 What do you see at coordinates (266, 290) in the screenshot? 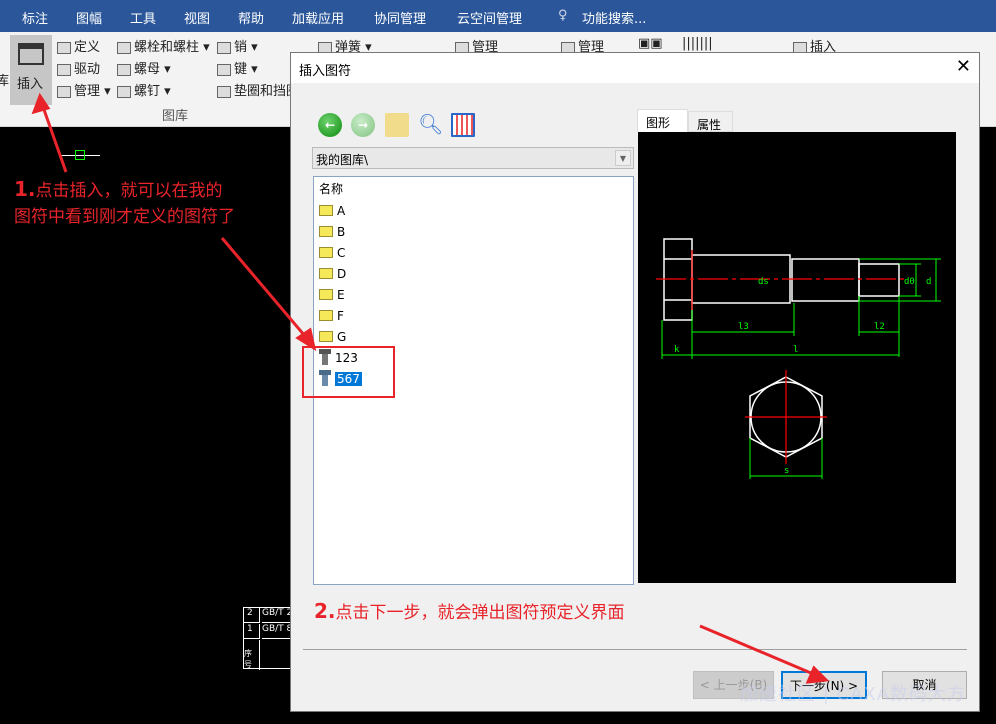
I see `arrow-to-list` at bounding box center [266, 290].